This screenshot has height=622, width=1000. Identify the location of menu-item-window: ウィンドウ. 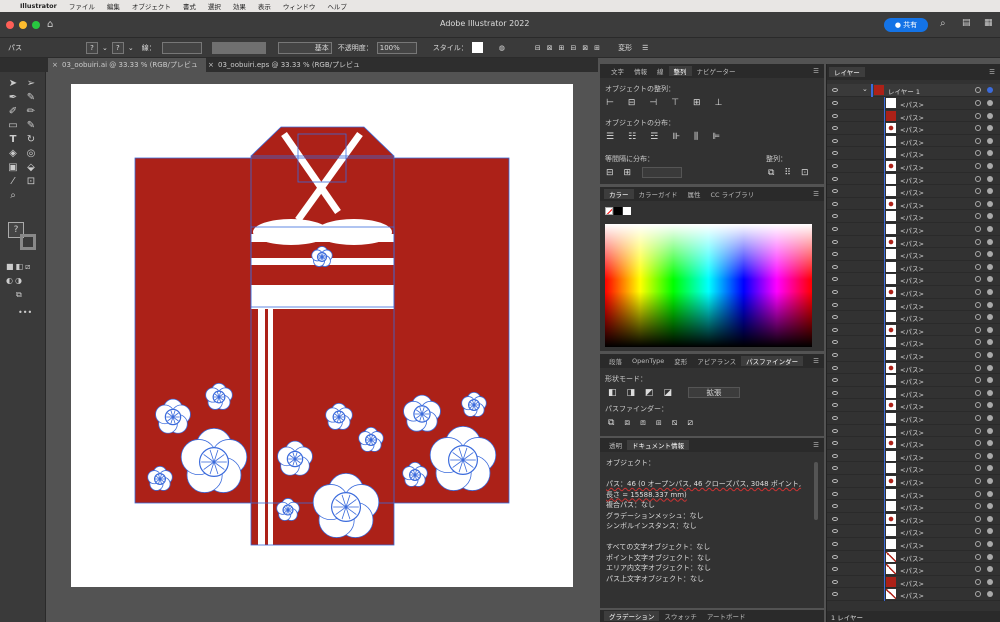
(299, 6).